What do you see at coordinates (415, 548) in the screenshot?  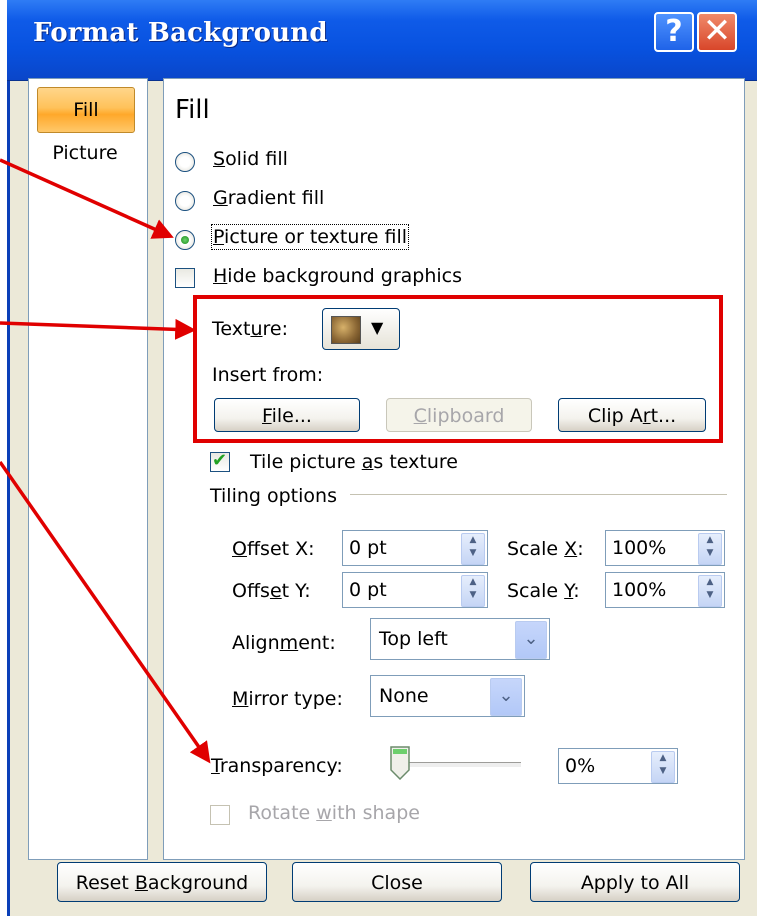 I see `offset-x-spinner: 0 pt ▲ ▼` at bounding box center [415, 548].